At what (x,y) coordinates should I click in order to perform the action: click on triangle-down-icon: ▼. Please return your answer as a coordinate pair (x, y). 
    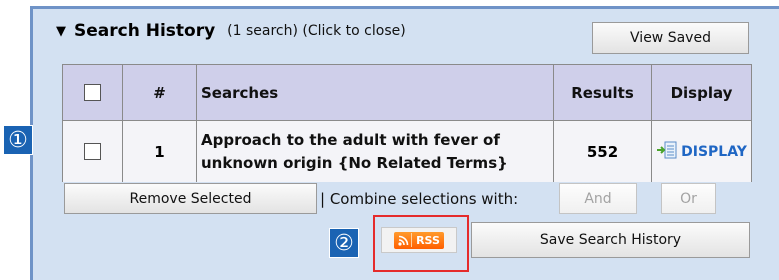
    Looking at the image, I should click on (61, 31).